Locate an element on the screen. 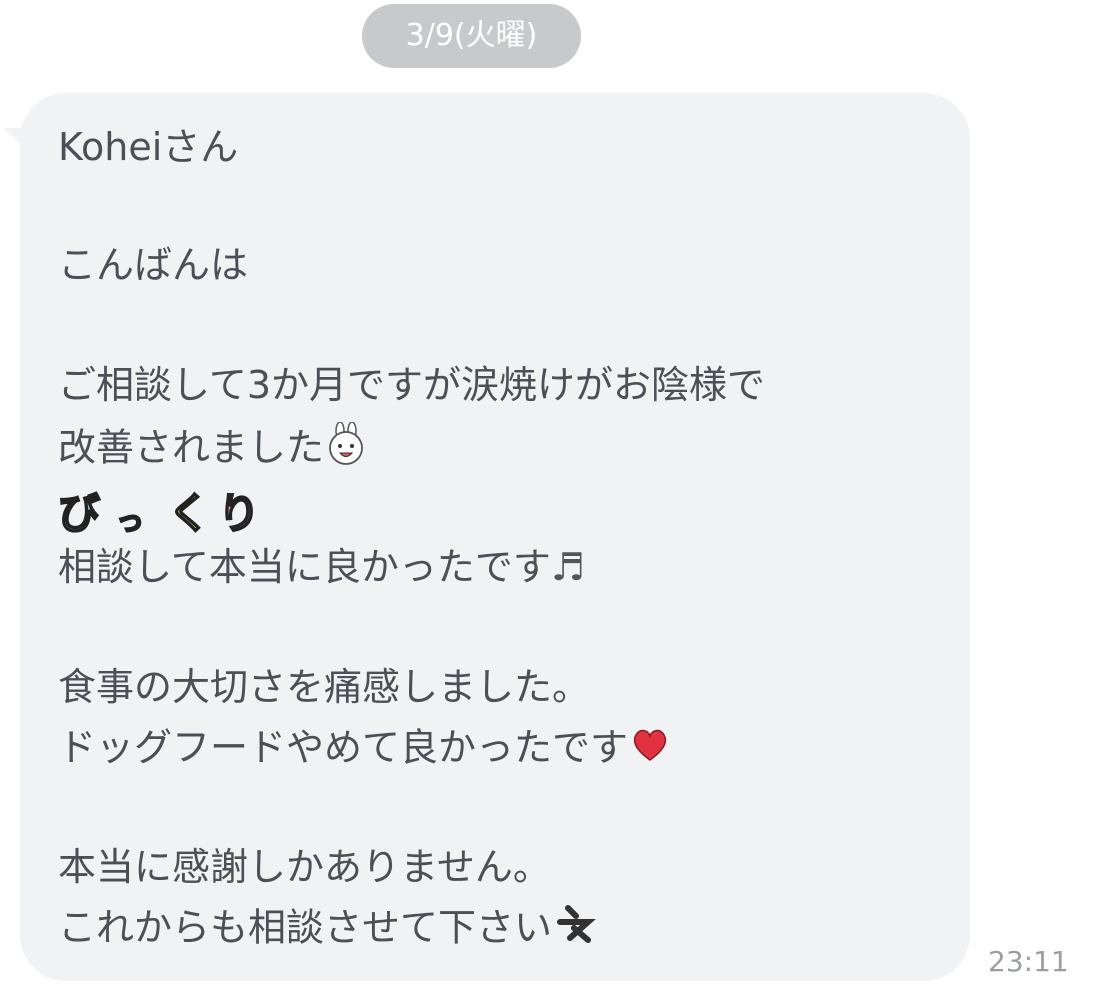  message-line-dogfood: ドッグフードやめて良かったです is located at coordinates (365, 750).